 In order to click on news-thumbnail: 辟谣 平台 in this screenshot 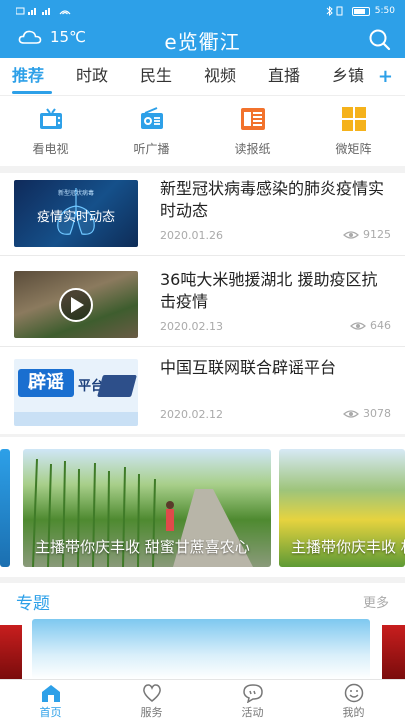, I will do `click(76, 392)`.